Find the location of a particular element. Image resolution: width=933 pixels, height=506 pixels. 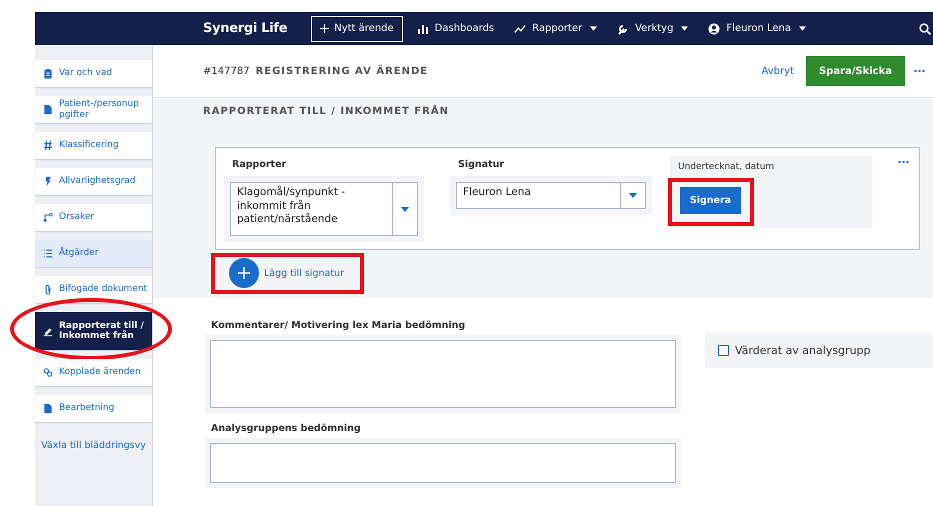

link-icon is located at coordinates (48, 372).